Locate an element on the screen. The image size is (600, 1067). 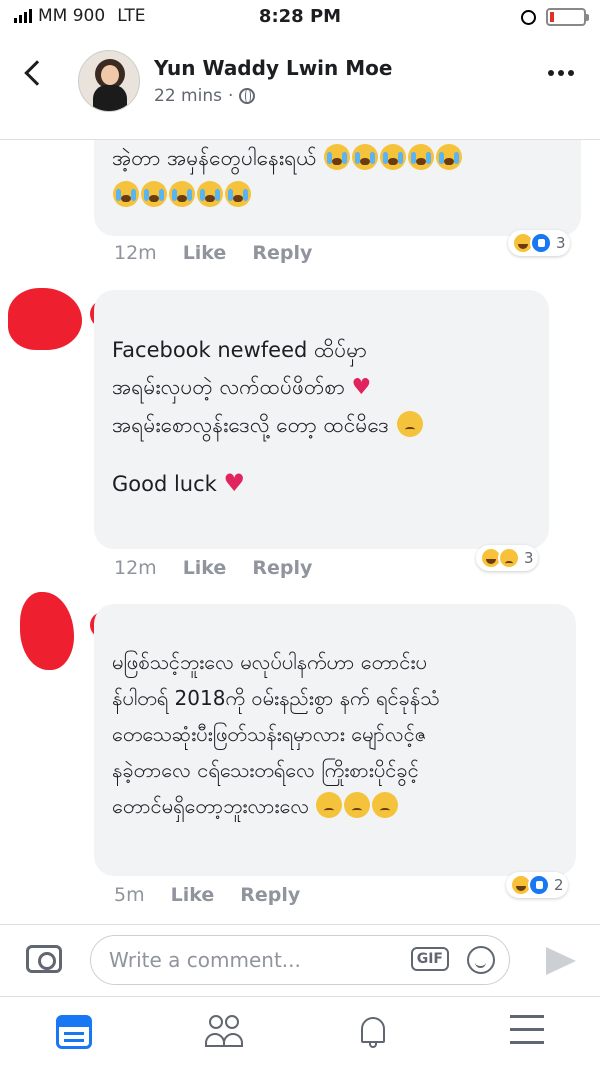
globe-icon is located at coordinates (247, 96).